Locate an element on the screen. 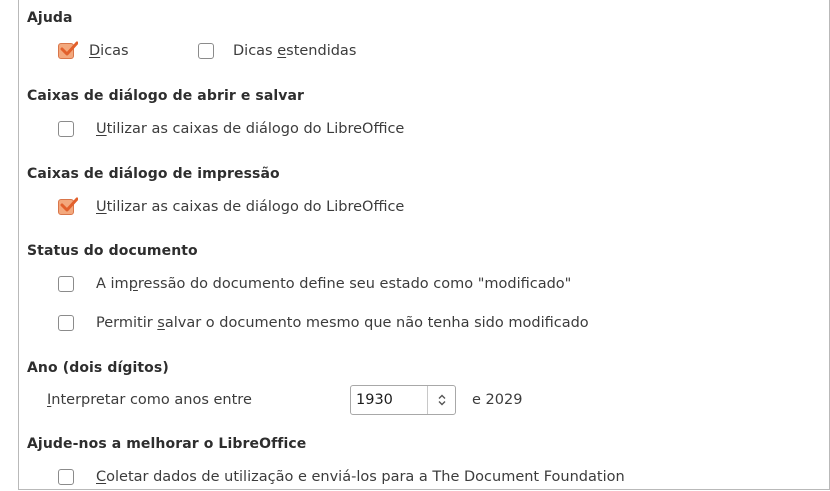  section-title-year: Ano (dois dígitos) is located at coordinates (98, 368).